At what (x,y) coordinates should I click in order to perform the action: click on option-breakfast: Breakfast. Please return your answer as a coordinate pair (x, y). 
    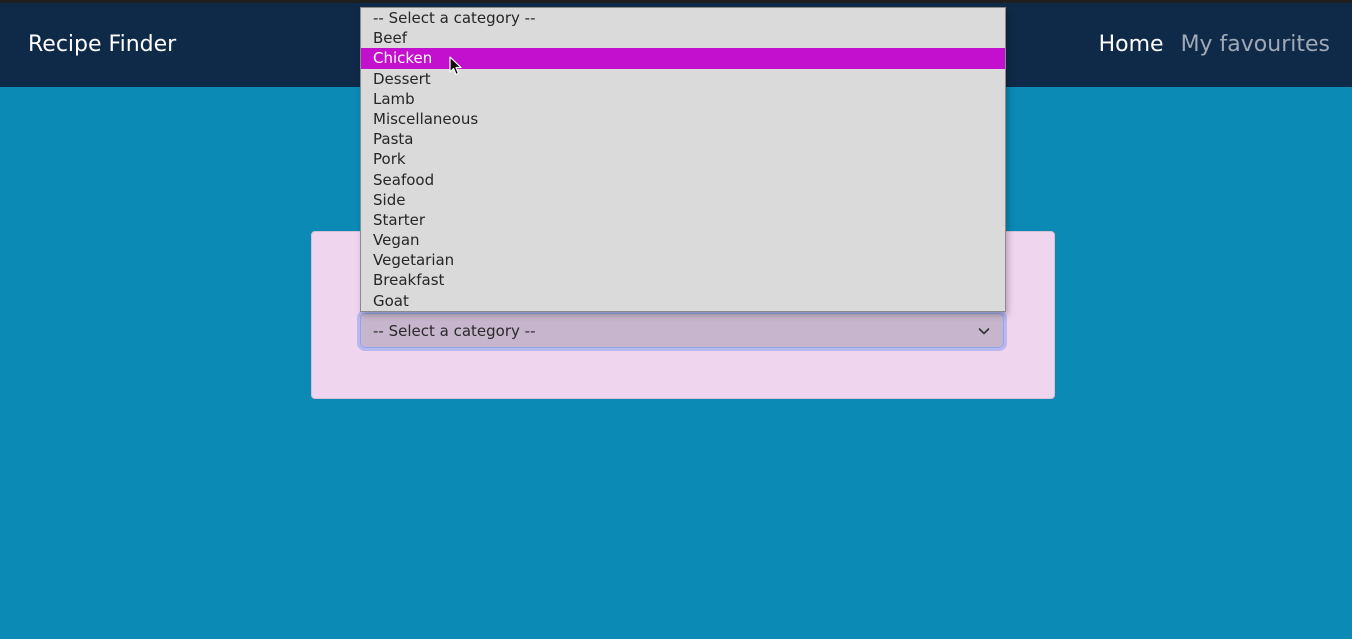
    Looking at the image, I should click on (683, 280).